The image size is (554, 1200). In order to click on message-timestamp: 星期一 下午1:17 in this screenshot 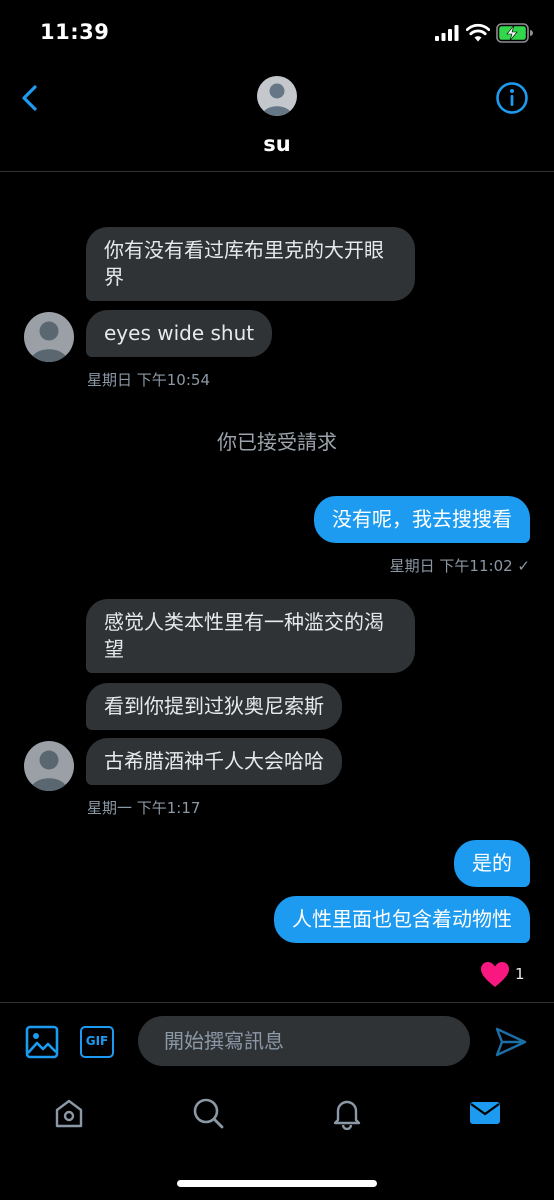, I will do `click(144, 808)`.